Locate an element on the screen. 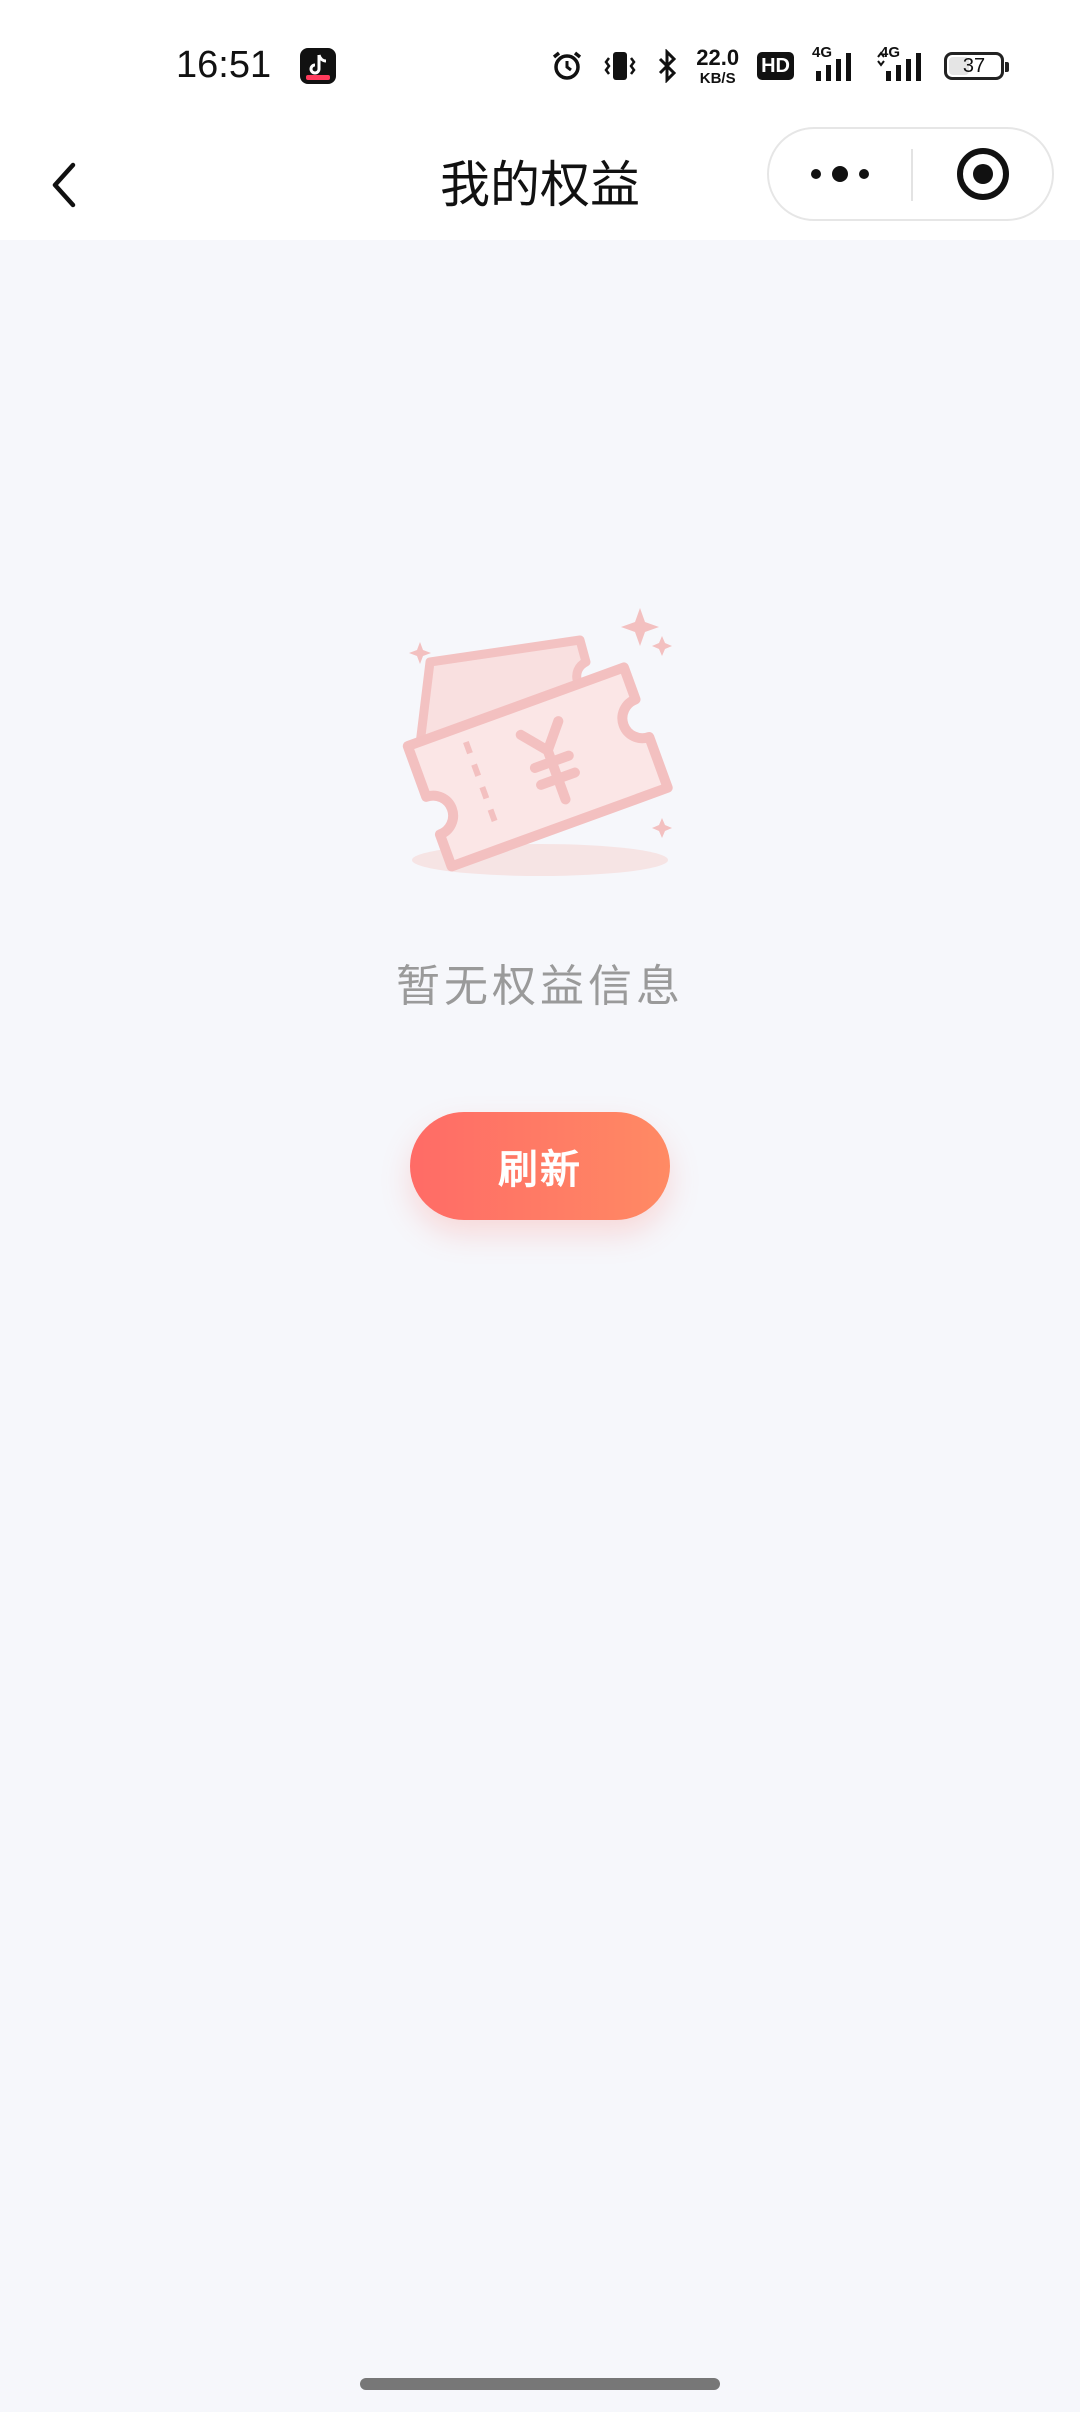 This screenshot has height=2412, width=1080. bluetooth-icon is located at coordinates (667, 66).